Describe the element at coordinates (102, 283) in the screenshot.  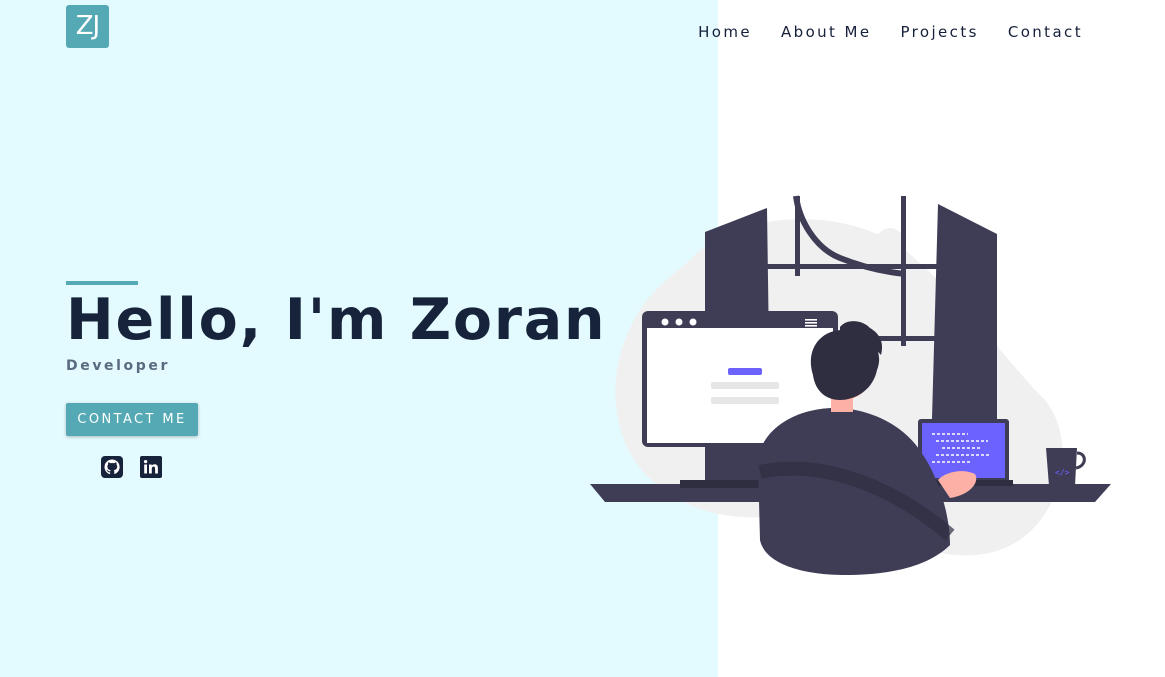
I see `title-accent-line` at that location.